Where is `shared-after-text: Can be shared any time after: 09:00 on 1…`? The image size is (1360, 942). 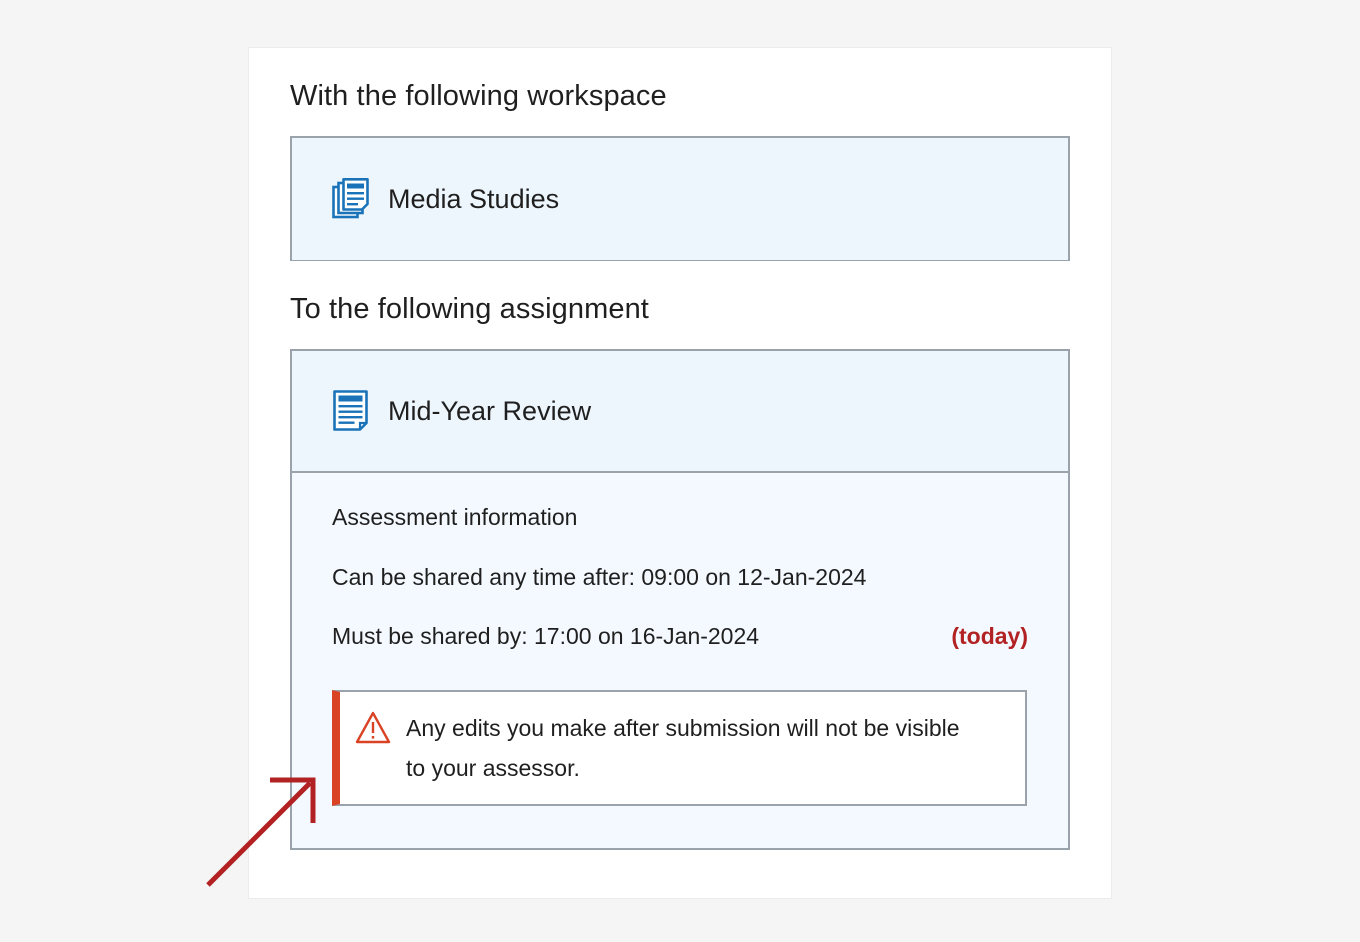
shared-after-text: Can be shared any time after: 09:00 on 1… is located at coordinates (599, 577).